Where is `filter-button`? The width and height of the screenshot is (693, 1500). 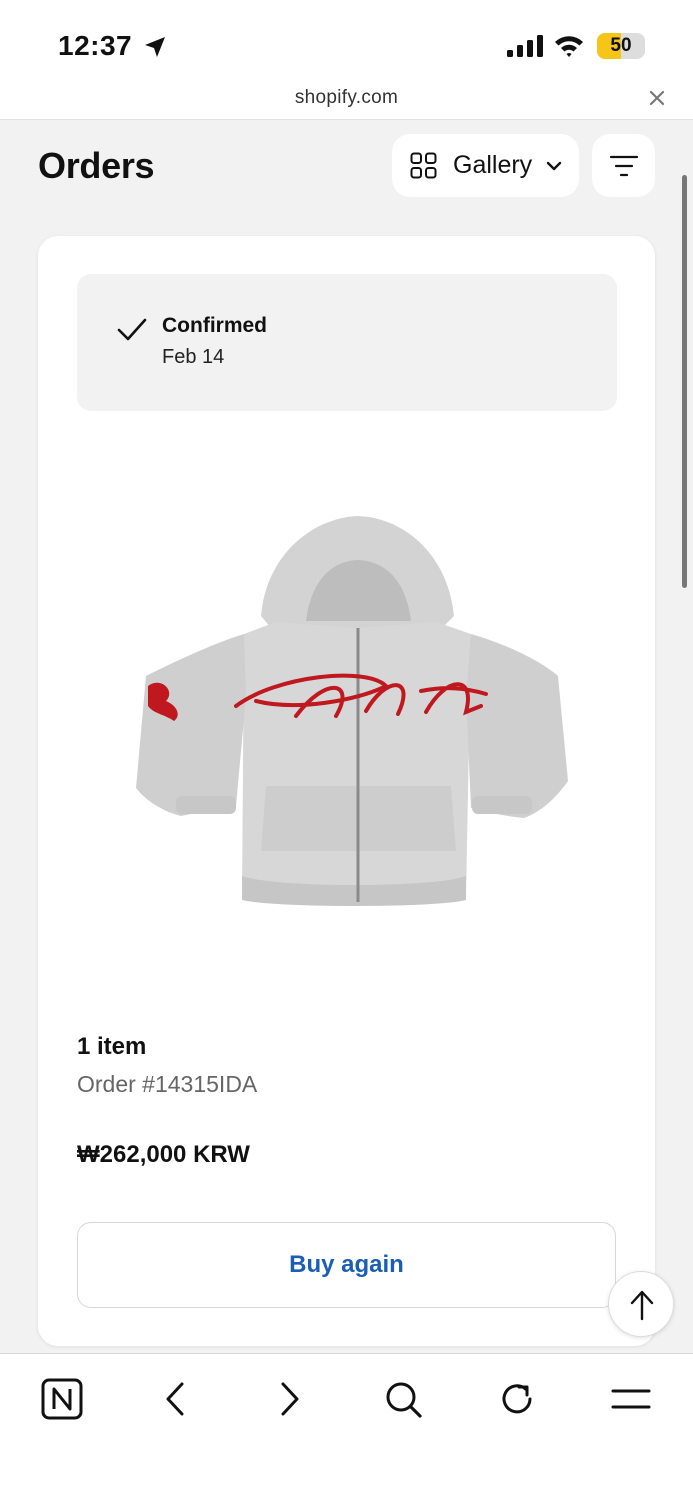 filter-button is located at coordinates (623, 165).